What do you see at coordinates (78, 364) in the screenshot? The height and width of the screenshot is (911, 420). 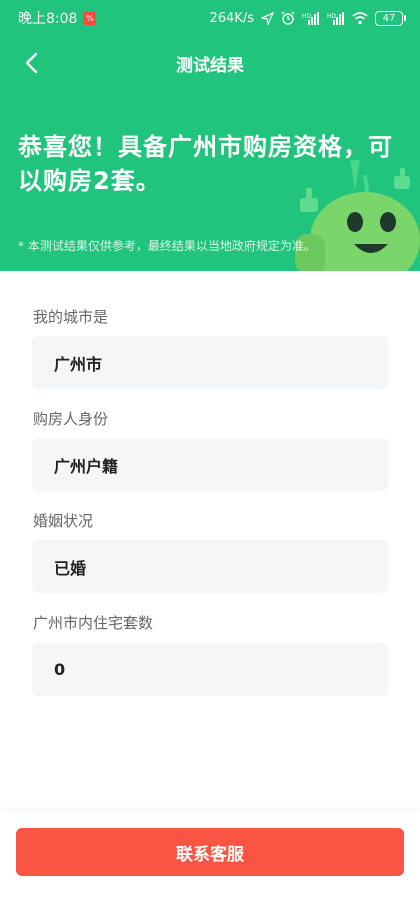 I see `city-value: 广州市` at bounding box center [78, 364].